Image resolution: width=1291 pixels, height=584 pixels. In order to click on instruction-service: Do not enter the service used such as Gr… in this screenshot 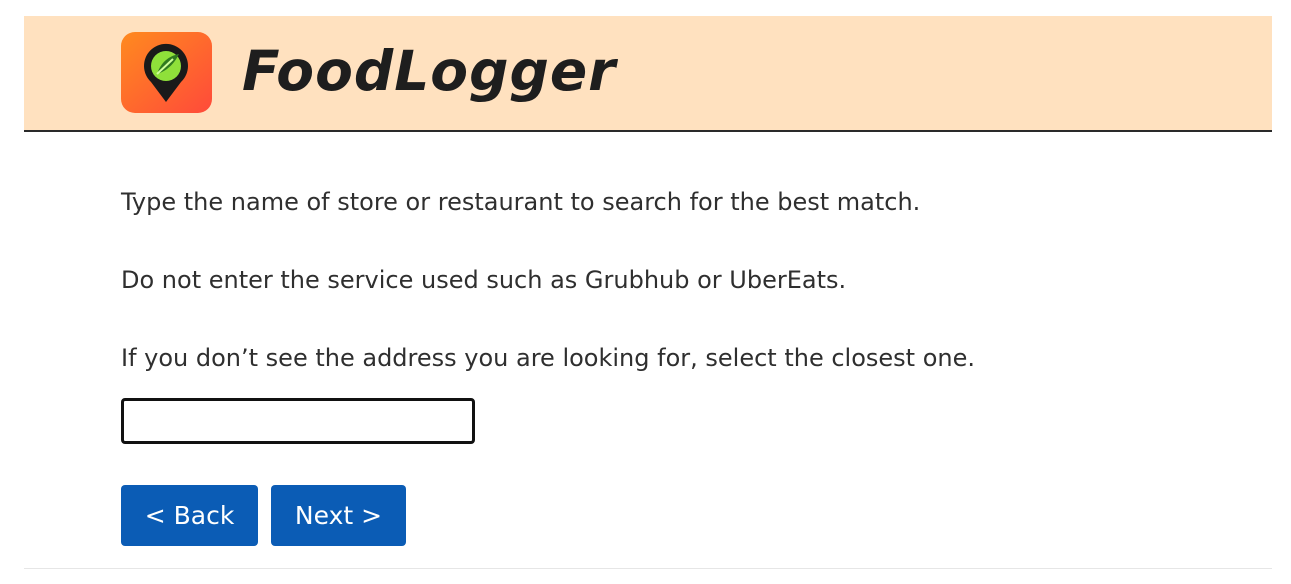, I will do `click(484, 280)`.